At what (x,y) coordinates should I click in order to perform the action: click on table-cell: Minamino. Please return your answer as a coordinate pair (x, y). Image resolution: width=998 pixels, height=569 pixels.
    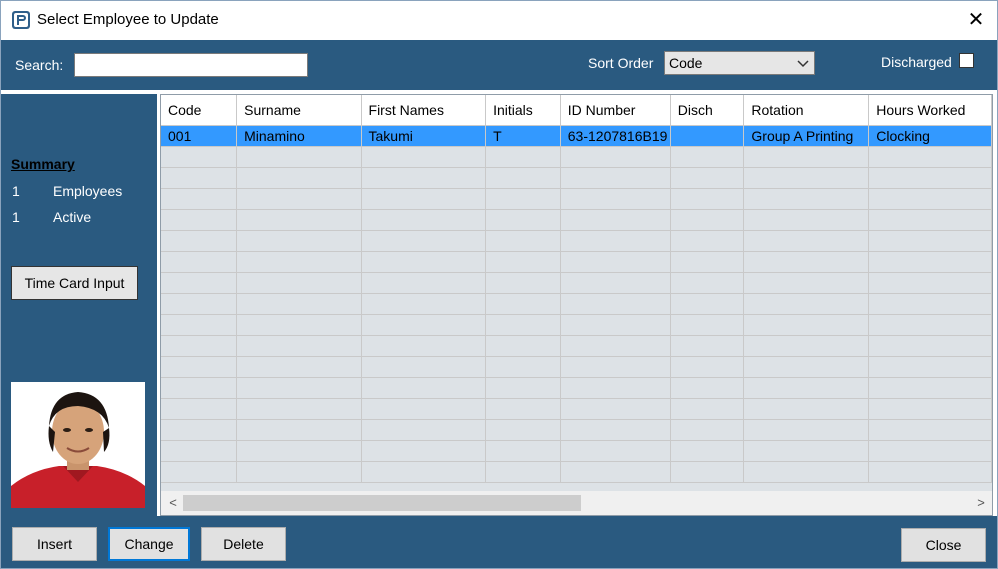
    Looking at the image, I should click on (299, 136).